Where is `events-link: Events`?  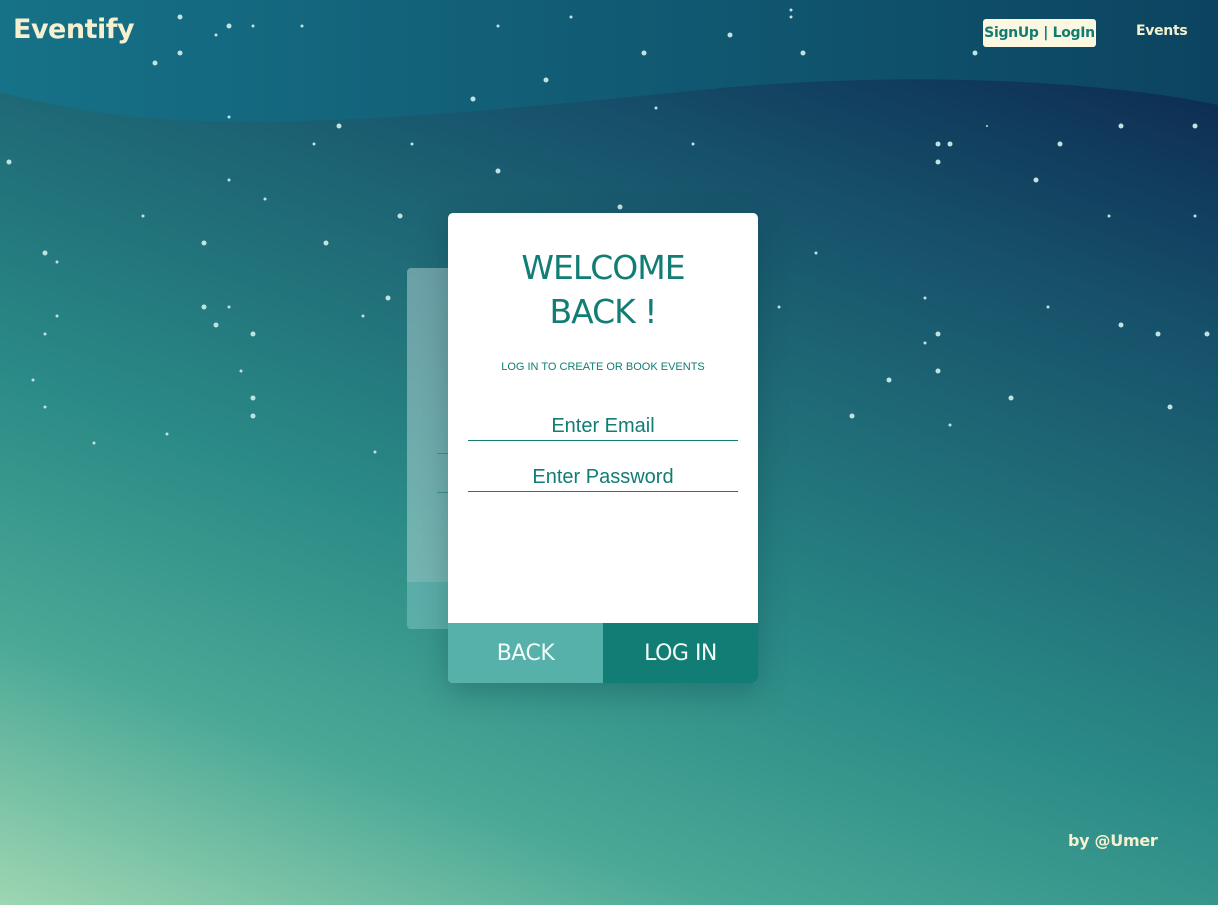 events-link: Events is located at coordinates (1162, 31).